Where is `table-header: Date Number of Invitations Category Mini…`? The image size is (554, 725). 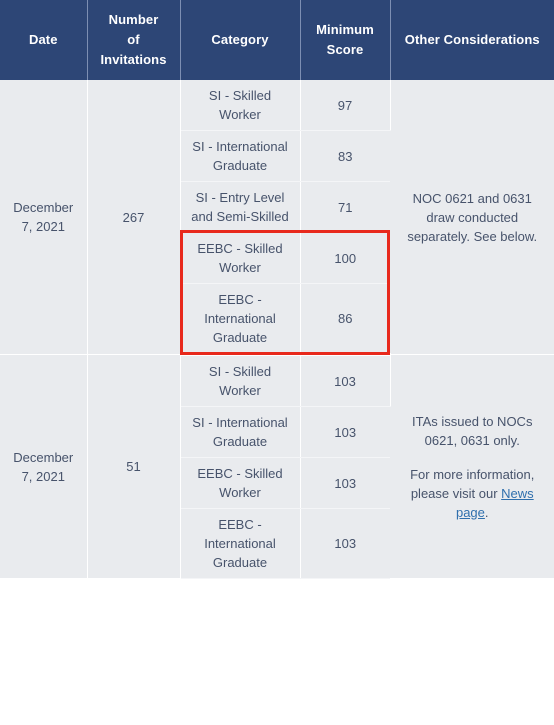 table-header: Date Number of Invitations Category Mini… is located at coordinates (277, 40).